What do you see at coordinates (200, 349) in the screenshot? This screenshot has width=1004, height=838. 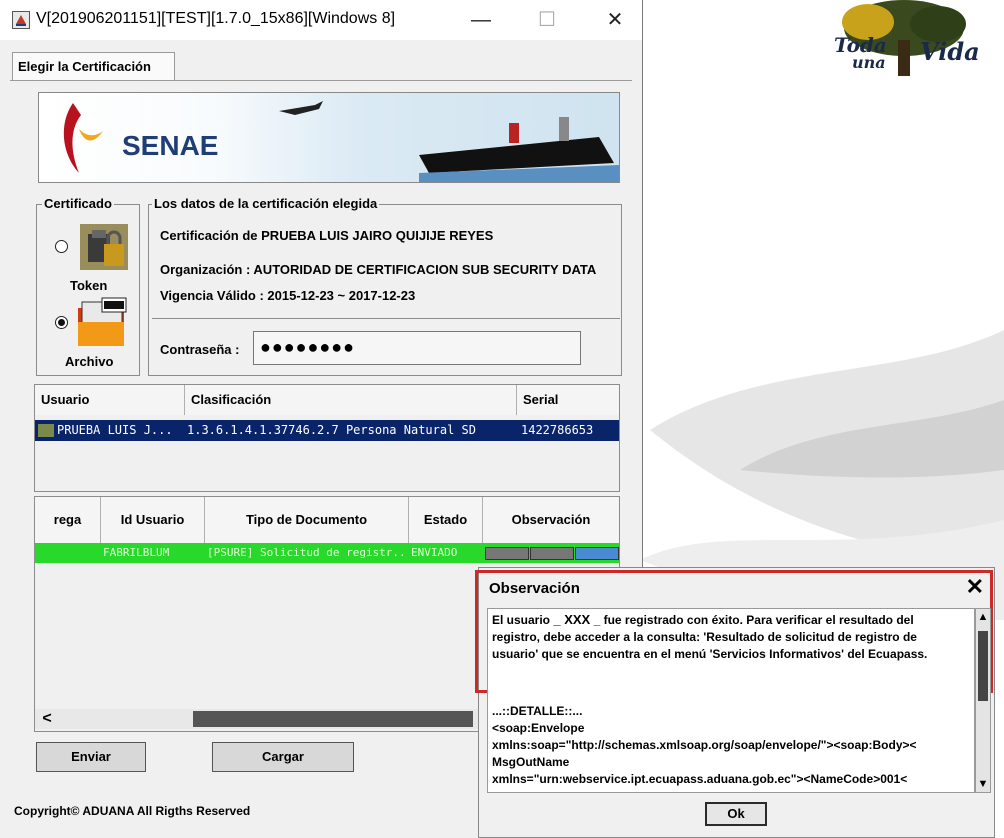 I see `password-label: Contraseña :` at bounding box center [200, 349].